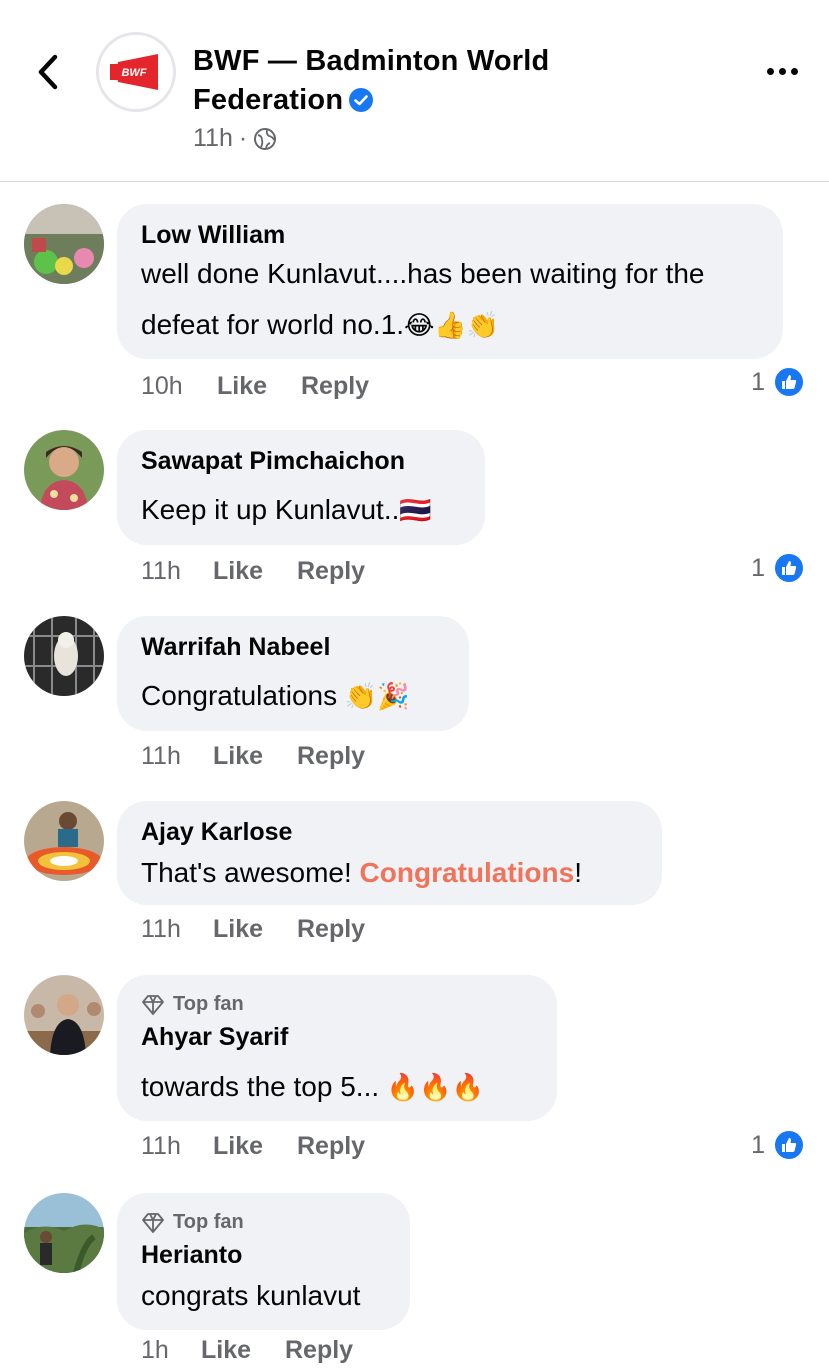 The image size is (829, 1372). Describe the element at coordinates (235, 647) in the screenshot. I see `comment-author: Warrifah Nabeel` at that location.